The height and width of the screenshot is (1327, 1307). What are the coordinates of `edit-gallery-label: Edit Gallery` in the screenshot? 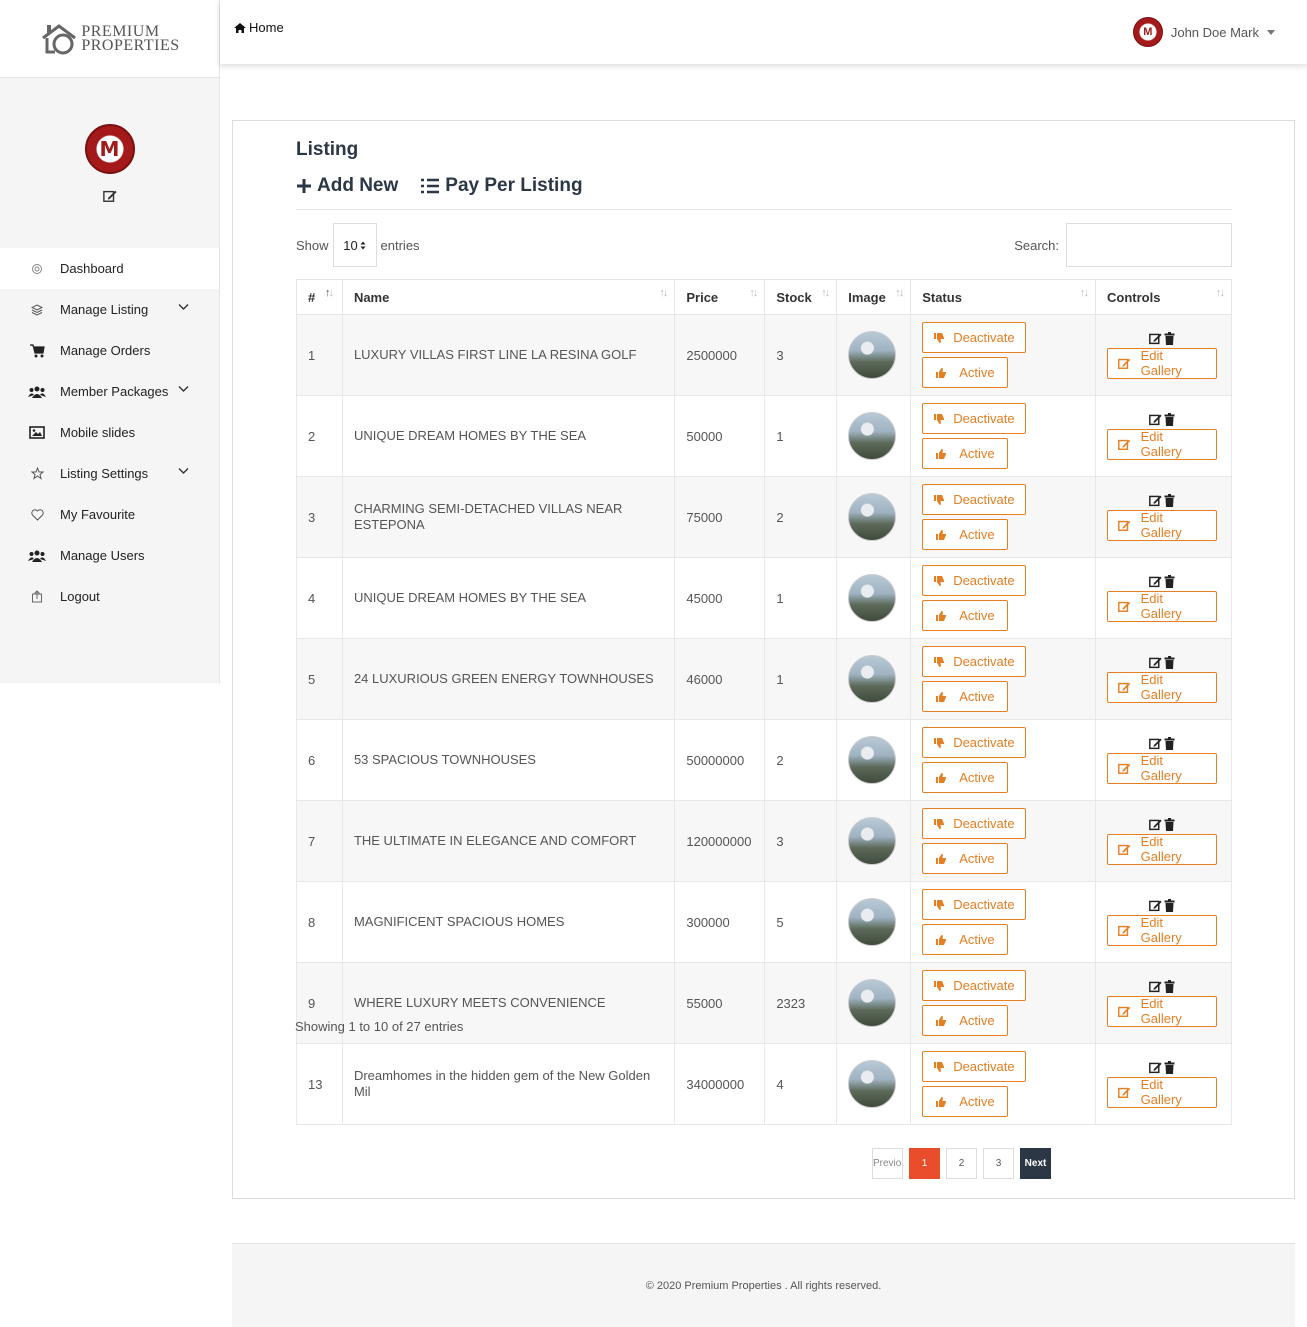 It's located at (1161, 1011).